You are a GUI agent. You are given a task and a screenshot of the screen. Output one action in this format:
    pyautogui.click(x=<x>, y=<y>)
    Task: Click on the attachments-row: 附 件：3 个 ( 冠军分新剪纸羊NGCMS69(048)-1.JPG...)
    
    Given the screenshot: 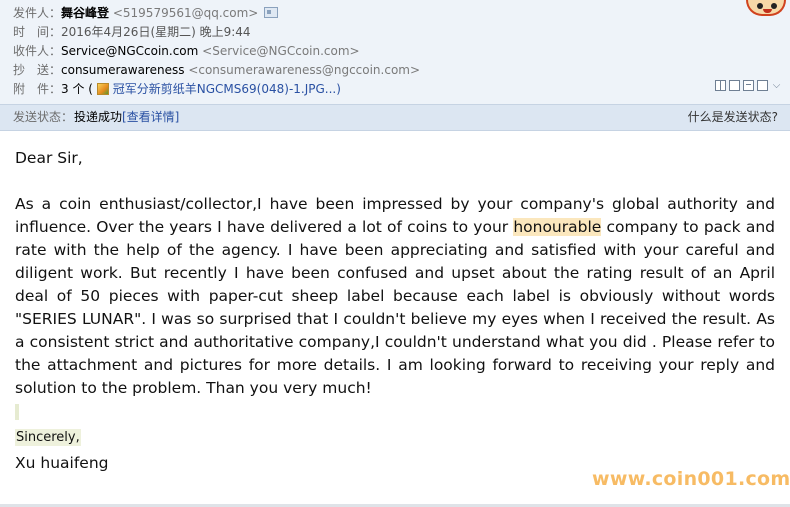 What is the action you would take?
    pyautogui.click(x=177, y=89)
    